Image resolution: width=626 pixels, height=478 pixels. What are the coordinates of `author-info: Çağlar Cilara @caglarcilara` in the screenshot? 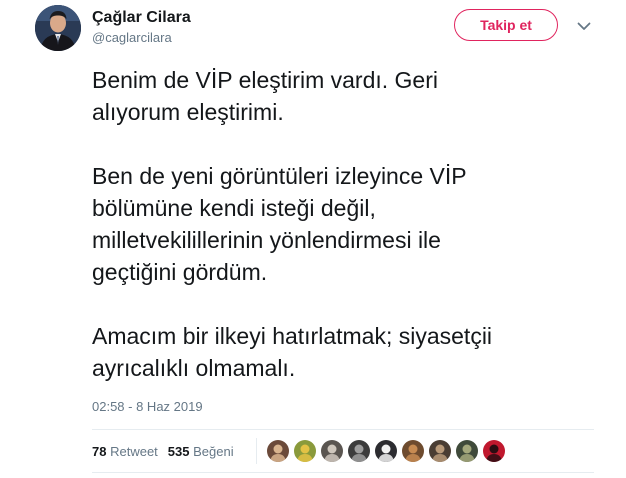 It's located at (141, 27).